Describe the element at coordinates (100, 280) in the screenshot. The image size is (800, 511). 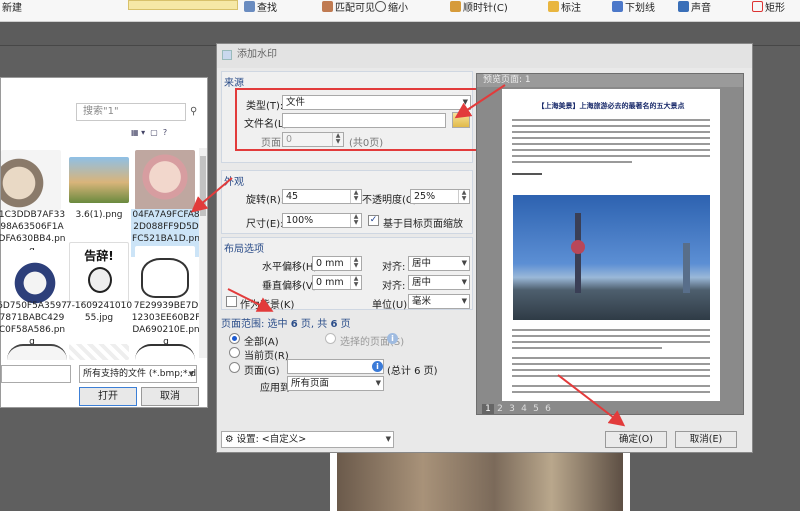
I see `meme-face` at that location.